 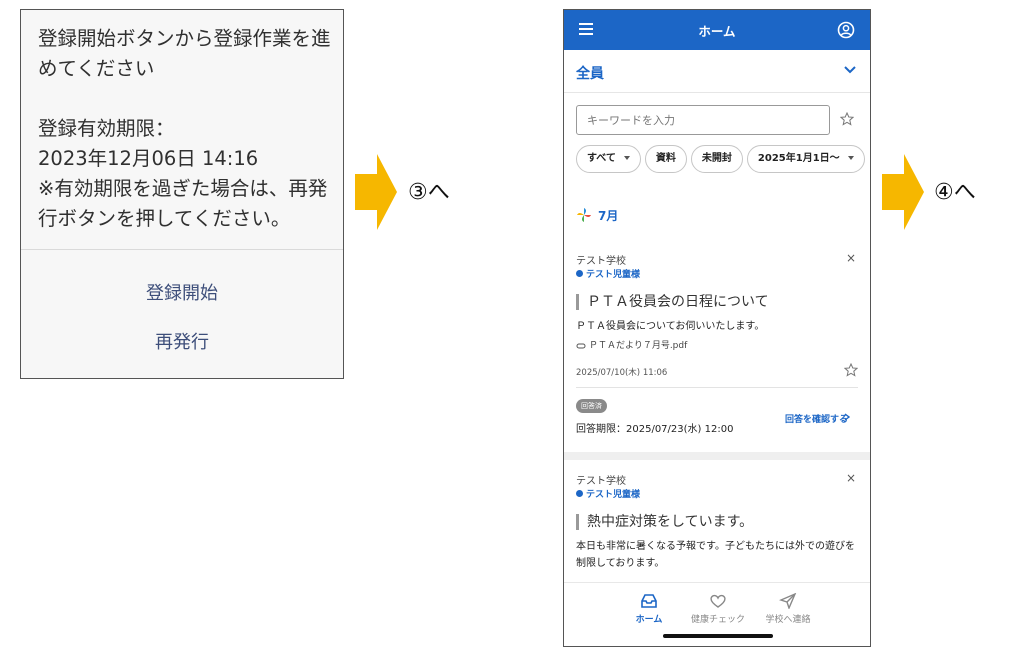 I want to click on expiry-label: 登録有効期限：, so click(x=106, y=128).